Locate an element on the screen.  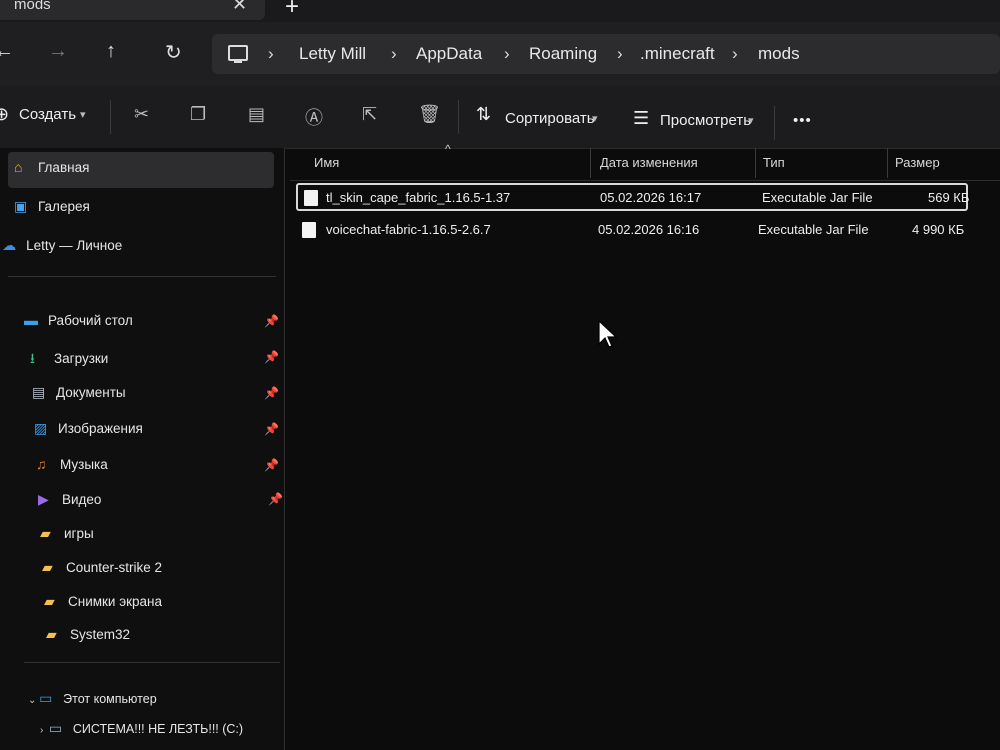
sidebar-item-label: Counter-strike 2 is located at coordinates (114, 567).